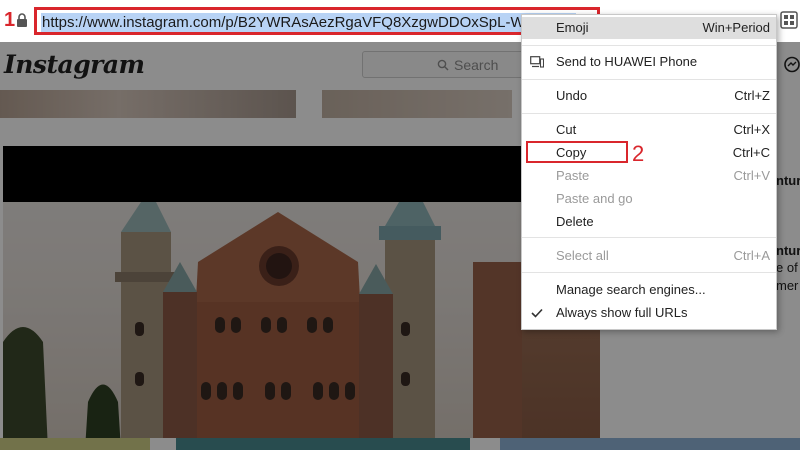 This screenshot has width=800, height=450. Describe the element at coordinates (582, 255) in the screenshot. I see `menu-item-label: Select all` at that location.